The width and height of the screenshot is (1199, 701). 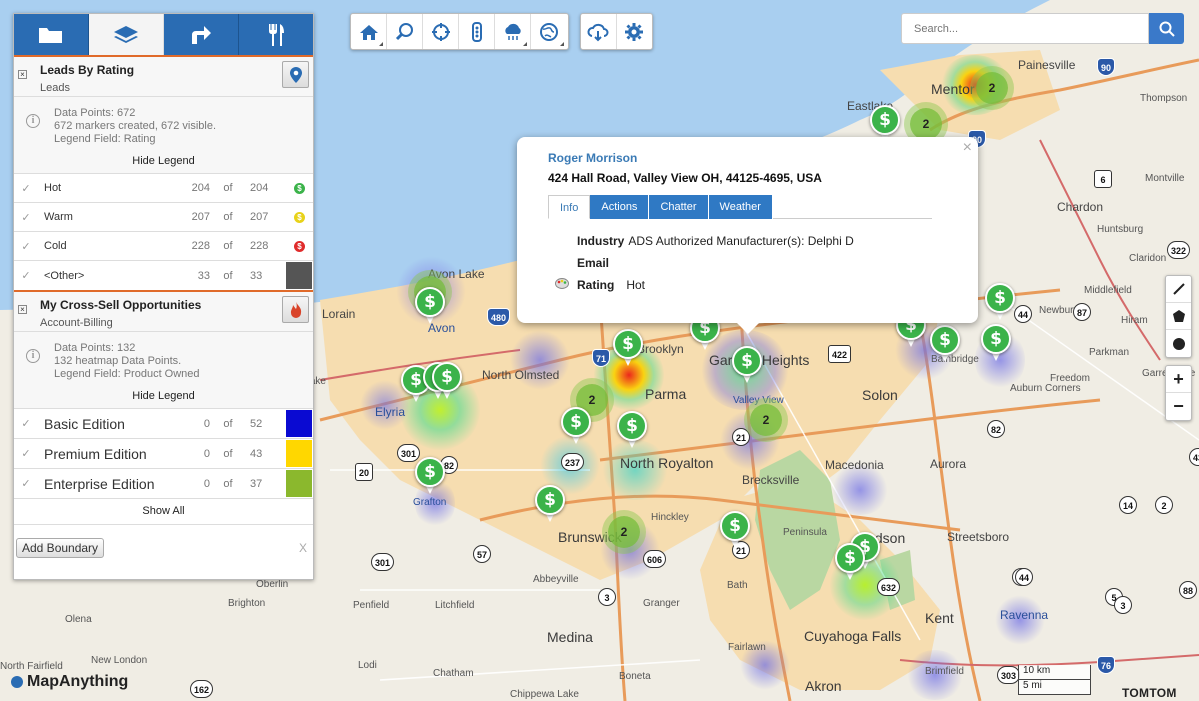 I want to click on zoom-controls: + −, so click(x=1178, y=393).